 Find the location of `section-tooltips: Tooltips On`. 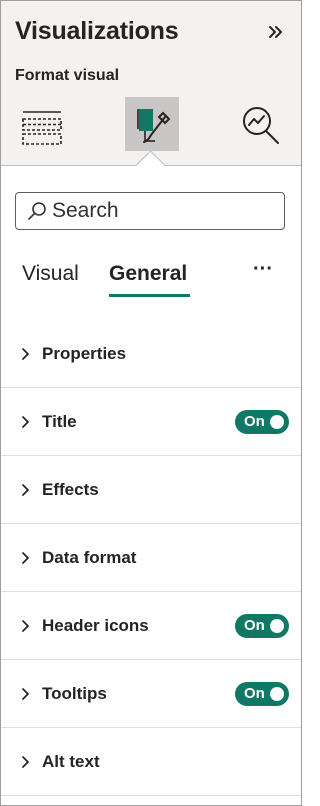

section-tooltips: Tooltips On is located at coordinates (151, 694).